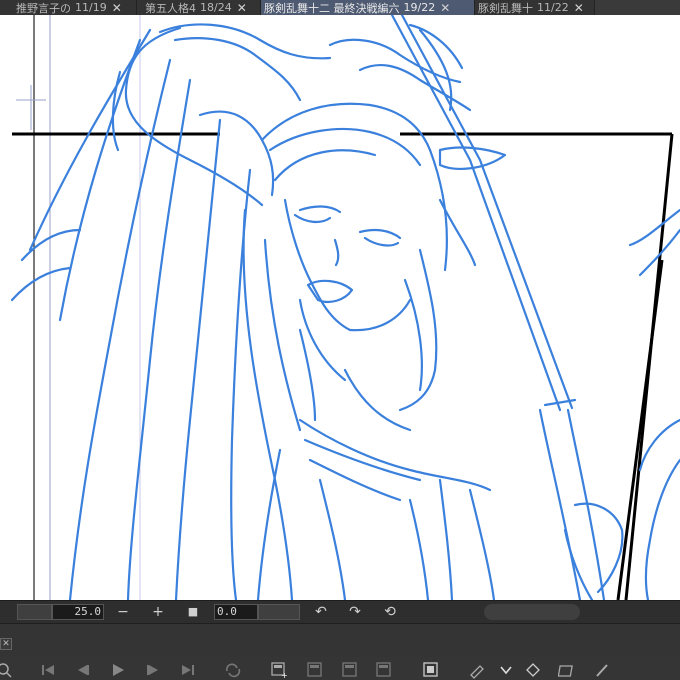 The height and width of the screenshot is (680, 680). What do you see at coordinates (43, 8) in the screenshot?
I see `tab-title: 推野言子の` at bounding box center [43, 8].